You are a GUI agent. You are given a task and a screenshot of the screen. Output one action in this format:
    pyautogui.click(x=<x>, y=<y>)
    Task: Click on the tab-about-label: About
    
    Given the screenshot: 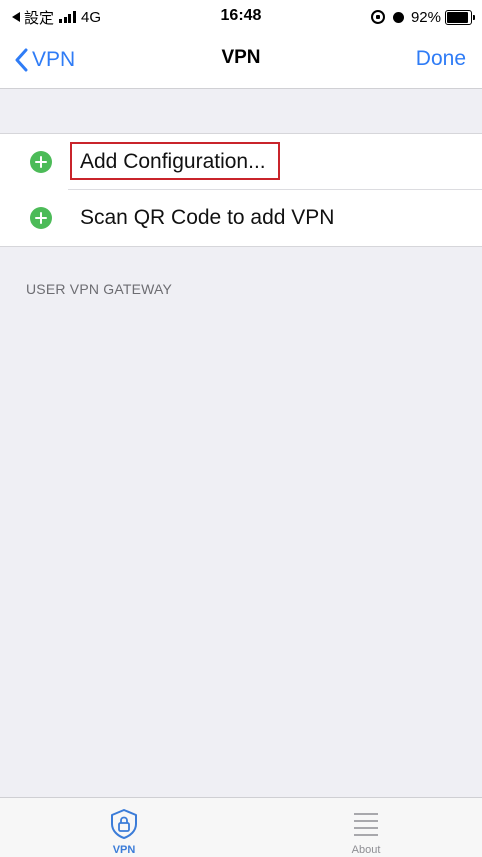 What is the action you would take?
    pyautogui.click(x=366, y=850)
    